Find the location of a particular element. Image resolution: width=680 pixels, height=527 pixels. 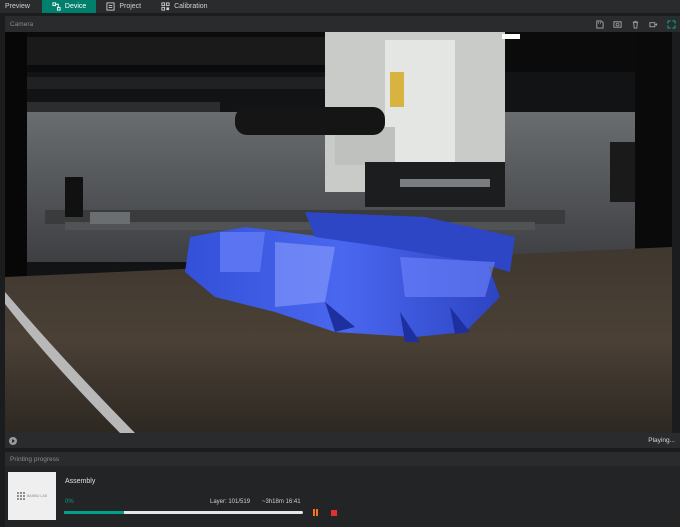

tab-project-label: Project is located at coordinates (130, 6).